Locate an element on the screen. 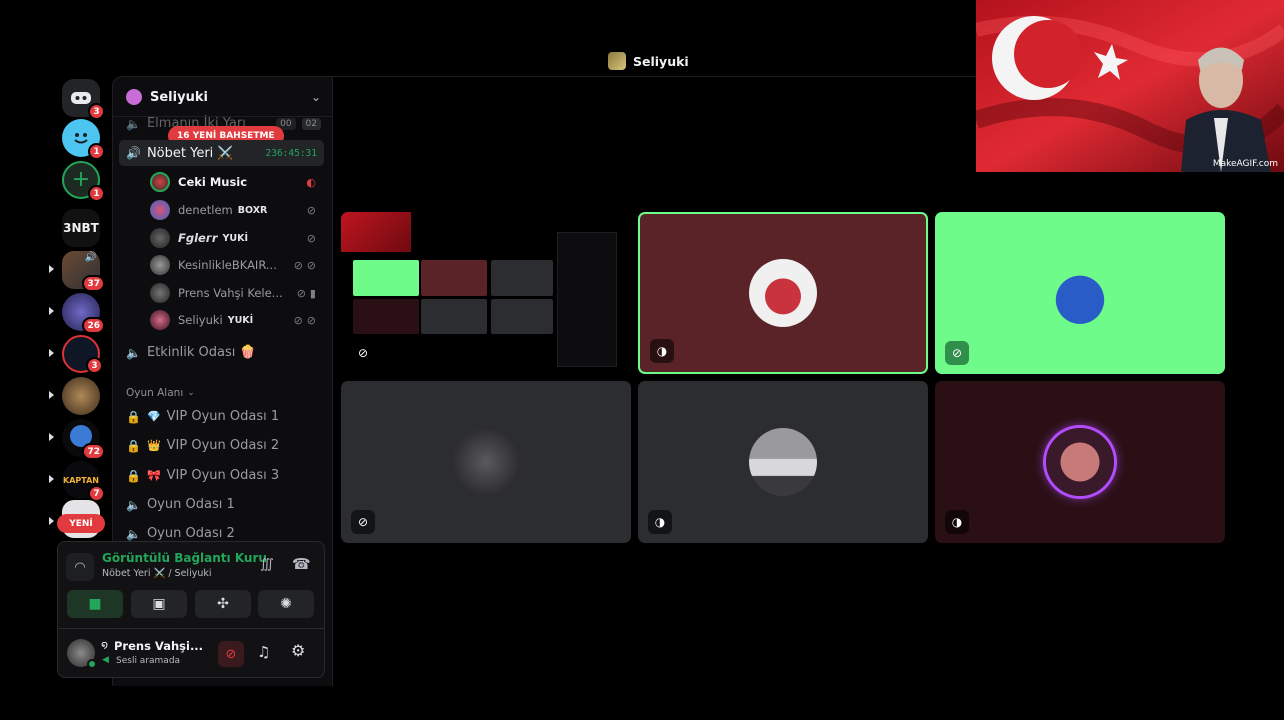  voice-channel: 🔈 Oyun Odası 1 is located at coordinates (180, 504).